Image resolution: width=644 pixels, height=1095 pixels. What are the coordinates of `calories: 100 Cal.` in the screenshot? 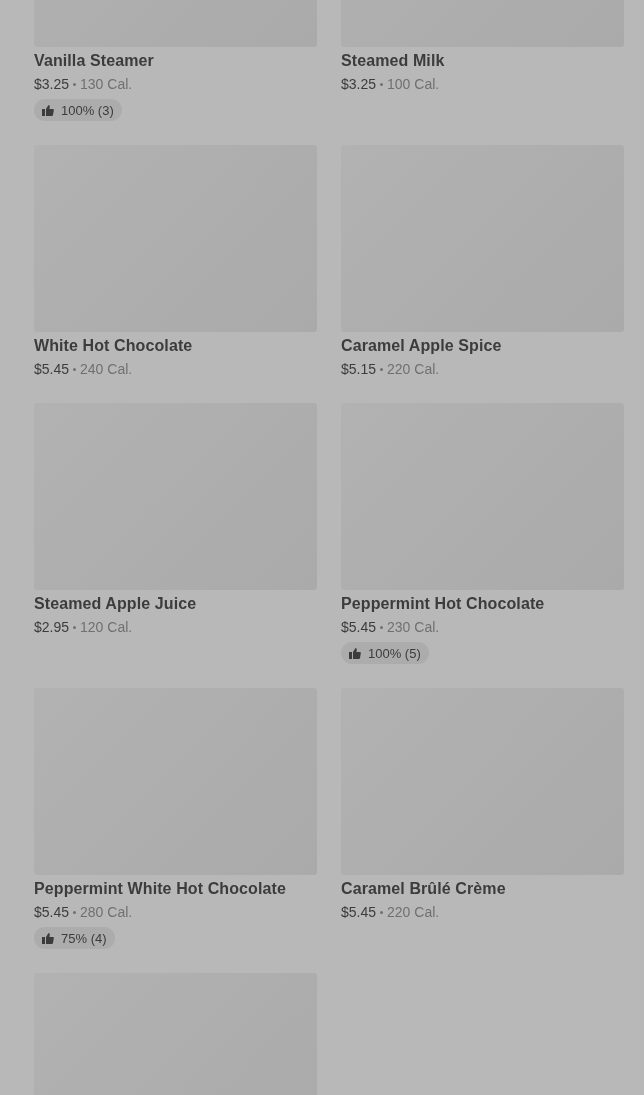 It's located at (413, 84).